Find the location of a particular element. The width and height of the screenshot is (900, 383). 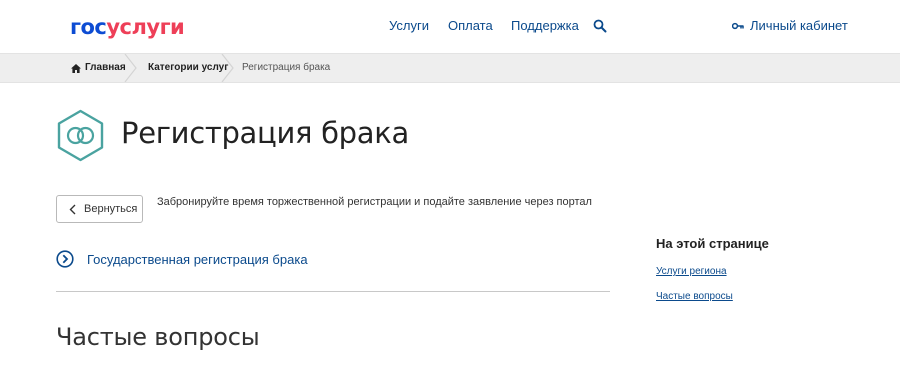

breadcrumb-home-label: Главная is located at coordinates (105, 67).